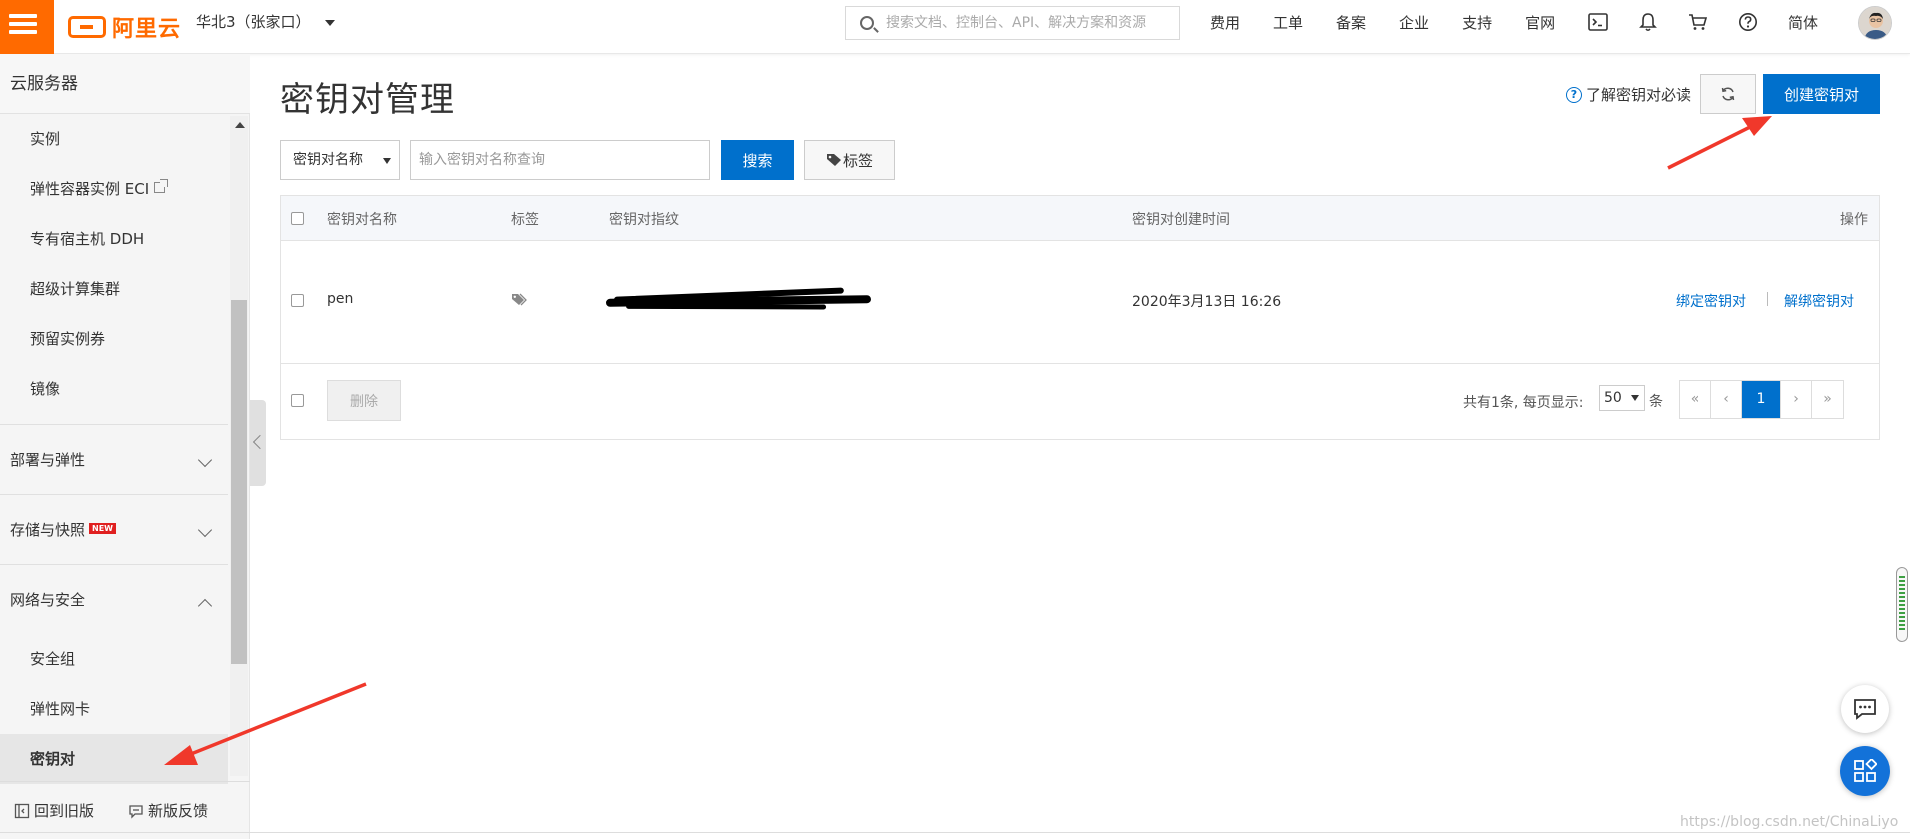  Describe the element at coordinates (125, 84) in the screenshot. I see `sidebar-title: 云服务器` at that location.